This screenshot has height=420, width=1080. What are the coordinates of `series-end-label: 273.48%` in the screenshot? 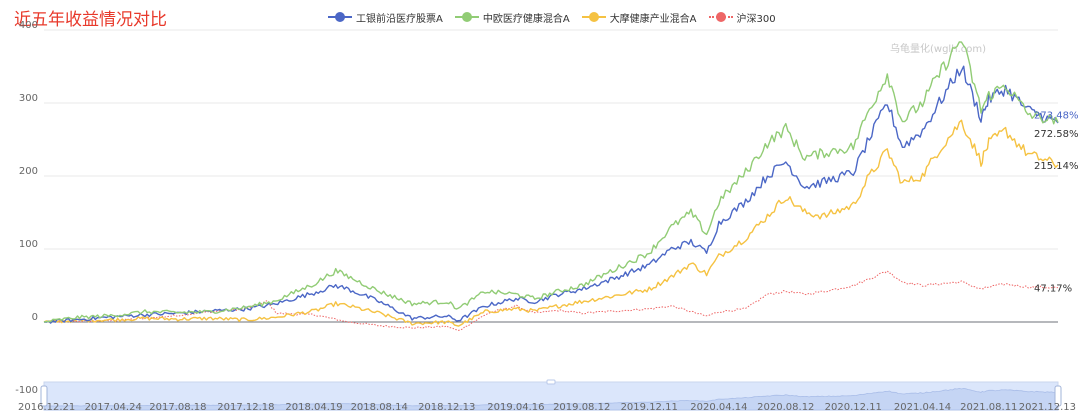 It's located at (1056, 115).